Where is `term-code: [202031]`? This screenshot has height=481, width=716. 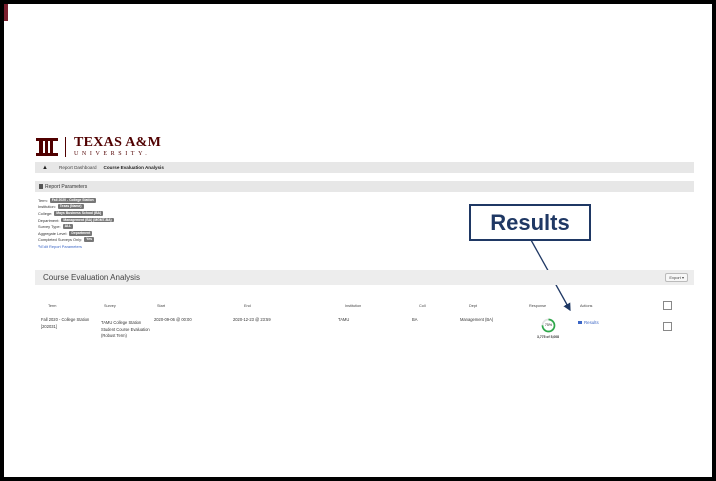
term-code: [202031] is located at coordinates (49, 326).